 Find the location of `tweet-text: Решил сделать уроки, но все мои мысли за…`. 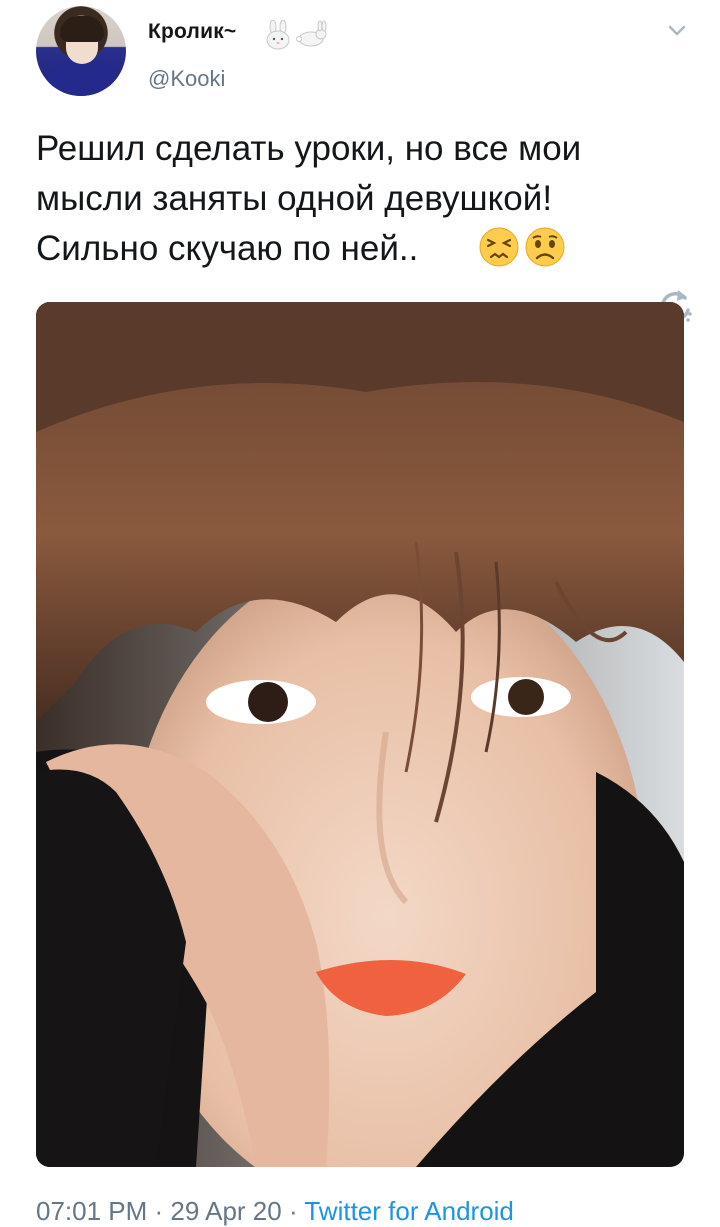

tweet-text: Решил сделать уроки, но все мои мысли за… is located at coordinates (366, 199).